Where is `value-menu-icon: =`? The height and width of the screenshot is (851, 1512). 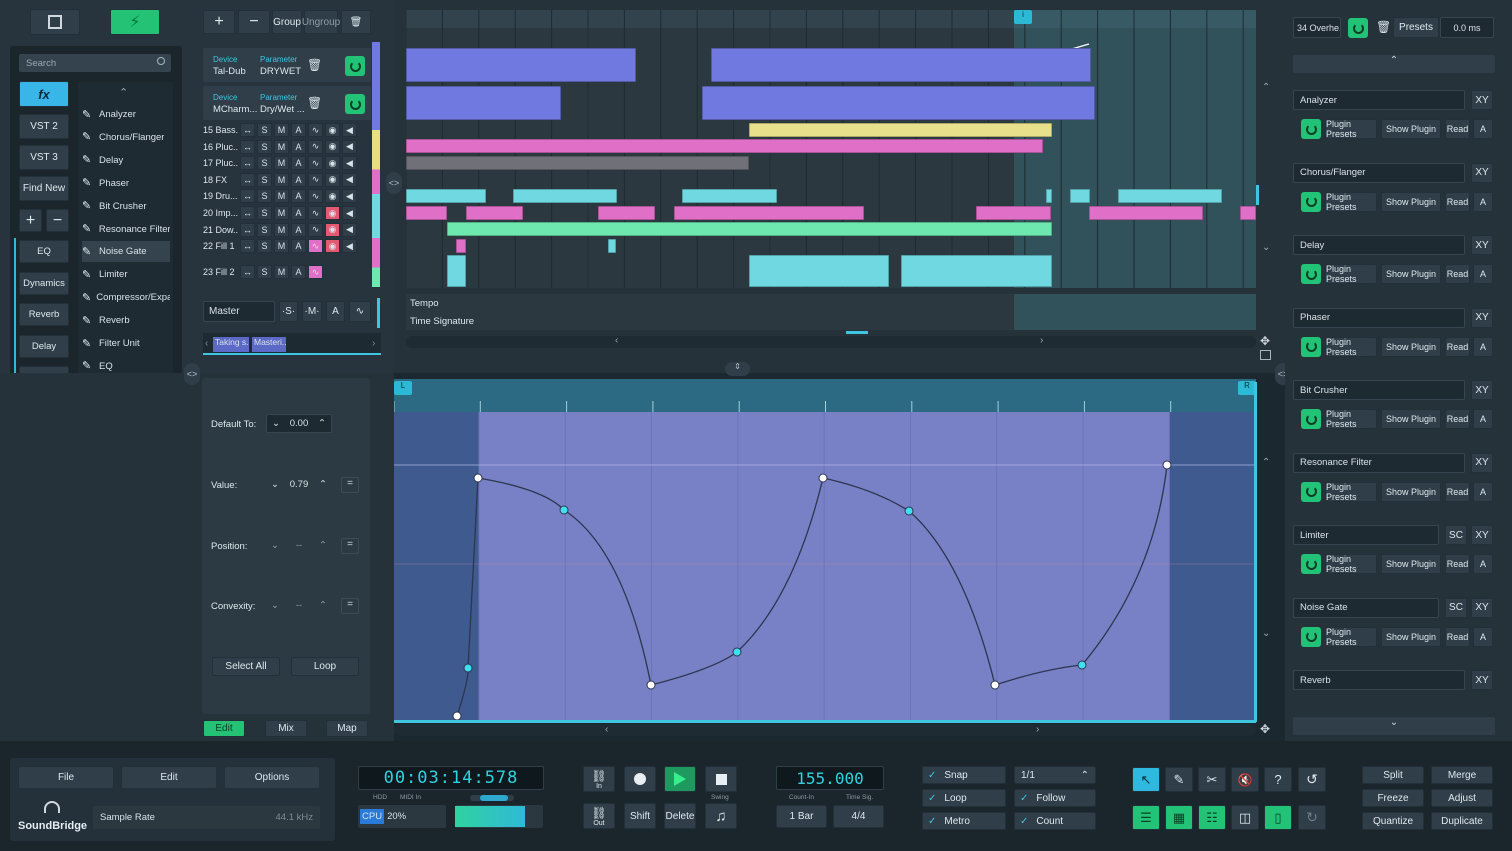 value-menu-icon: = is located at coordinates (350, 485).